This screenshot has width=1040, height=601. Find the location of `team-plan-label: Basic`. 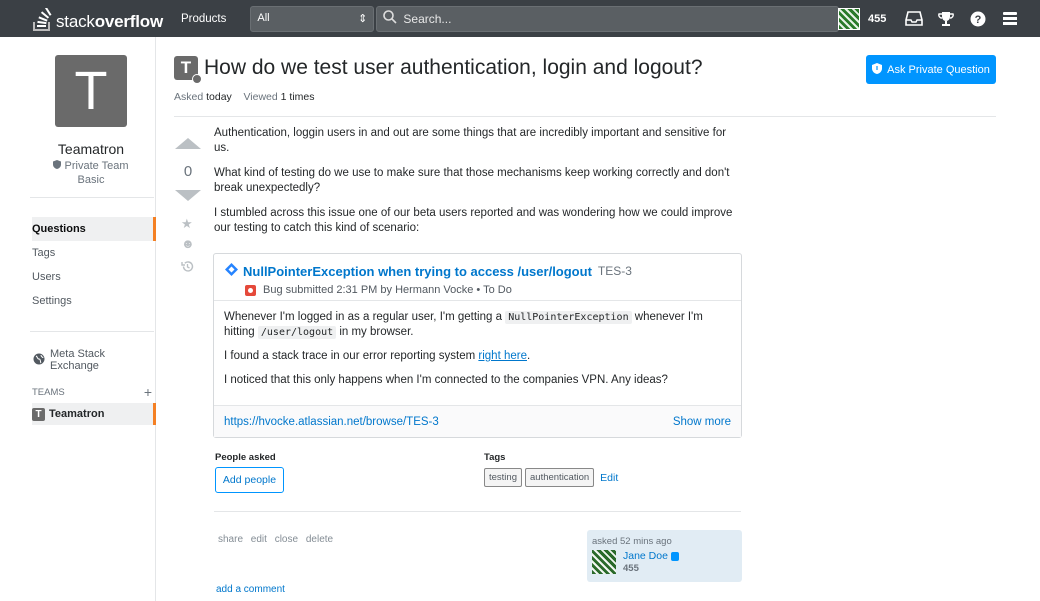

team-plan-label: Basic is located at coordinates (91, 180).